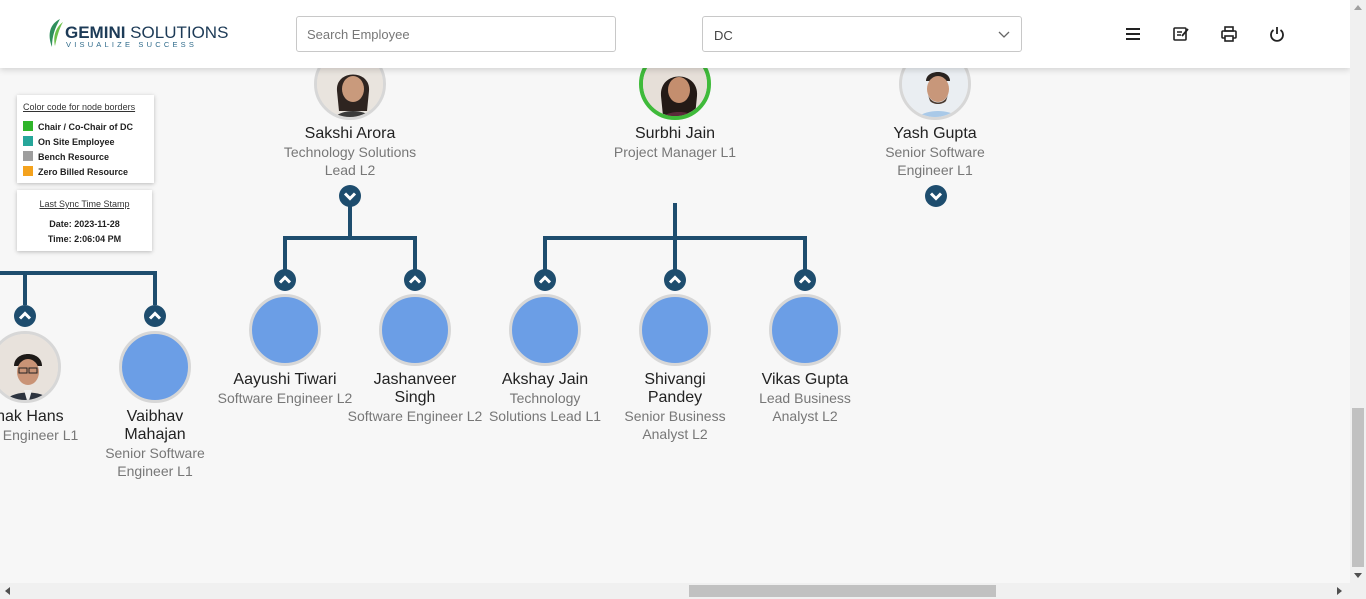  I want to click on horizontal-scroll-thumb, so click(842, 591).